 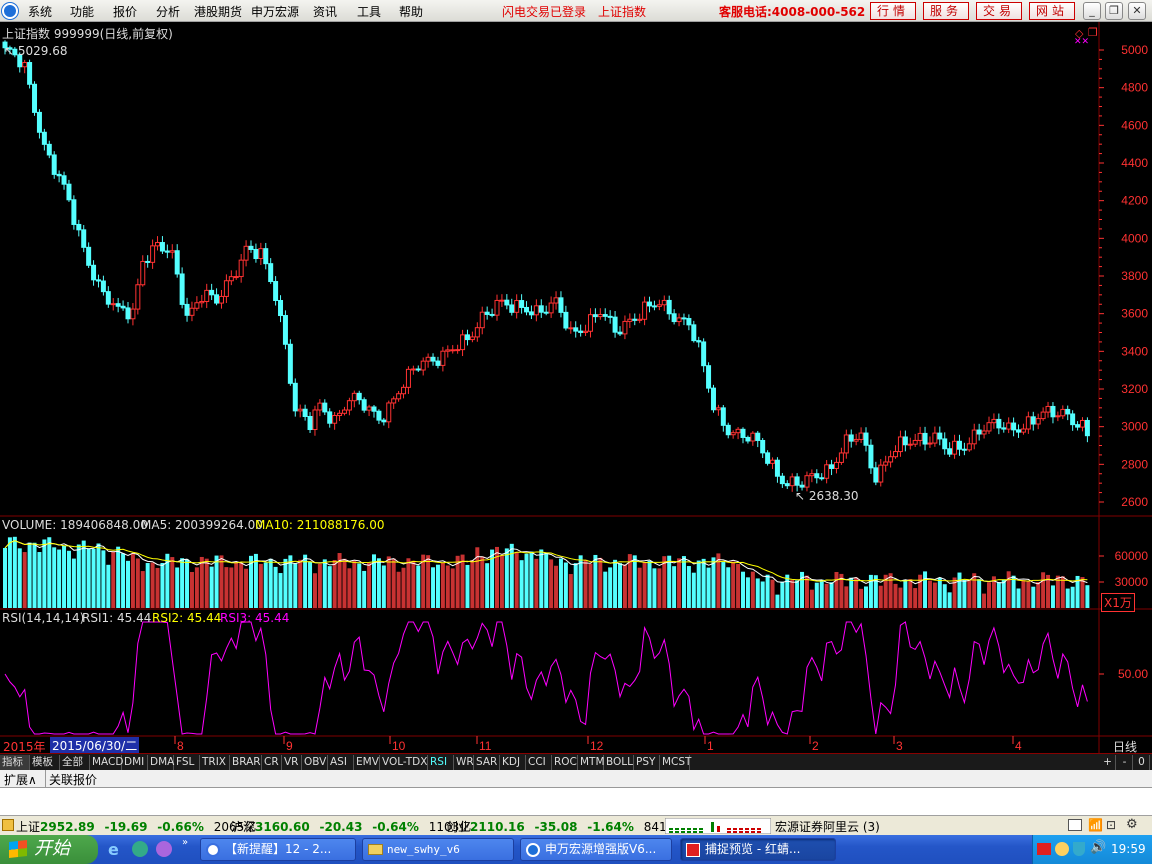 What do you see at coordinates (568, 826) in the screenshot?
I see `cy-index-group: 创业2110.16 -35.08 -1.64% 841.9亿` at bounding box center [568, 826].